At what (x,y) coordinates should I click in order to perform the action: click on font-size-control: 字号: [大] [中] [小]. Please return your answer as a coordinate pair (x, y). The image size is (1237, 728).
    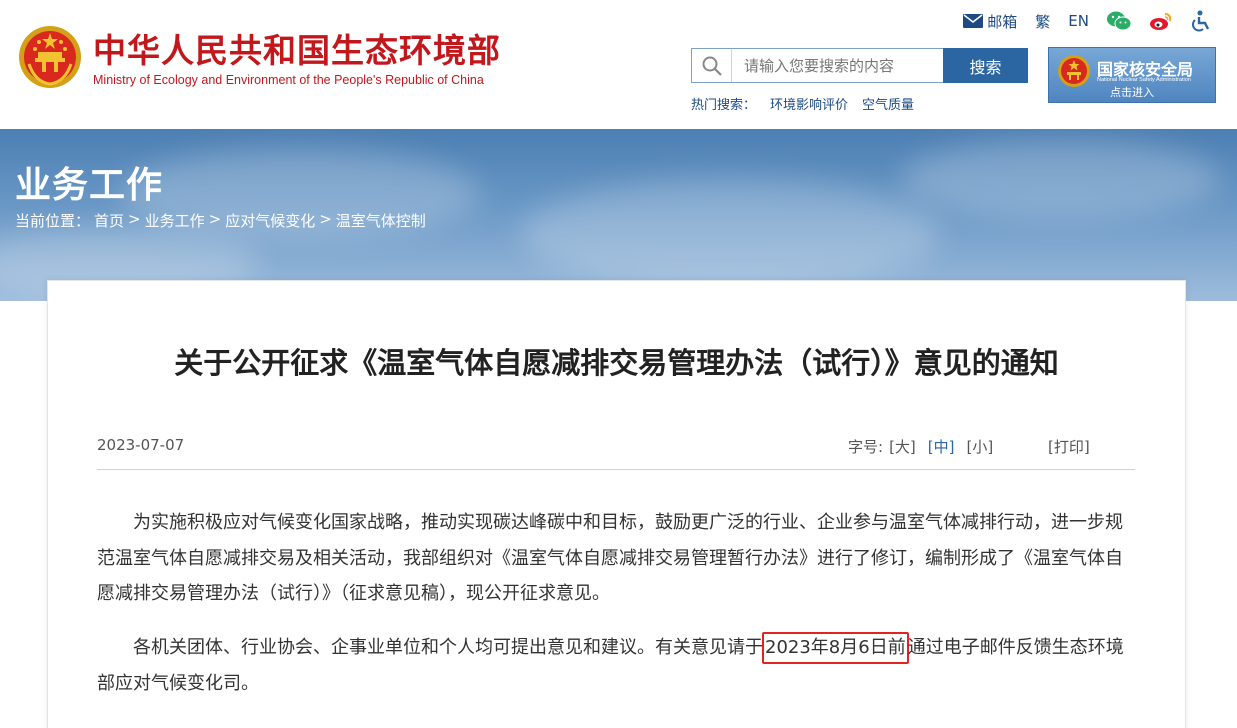
    Looking at the image, I should click on (926, 446).